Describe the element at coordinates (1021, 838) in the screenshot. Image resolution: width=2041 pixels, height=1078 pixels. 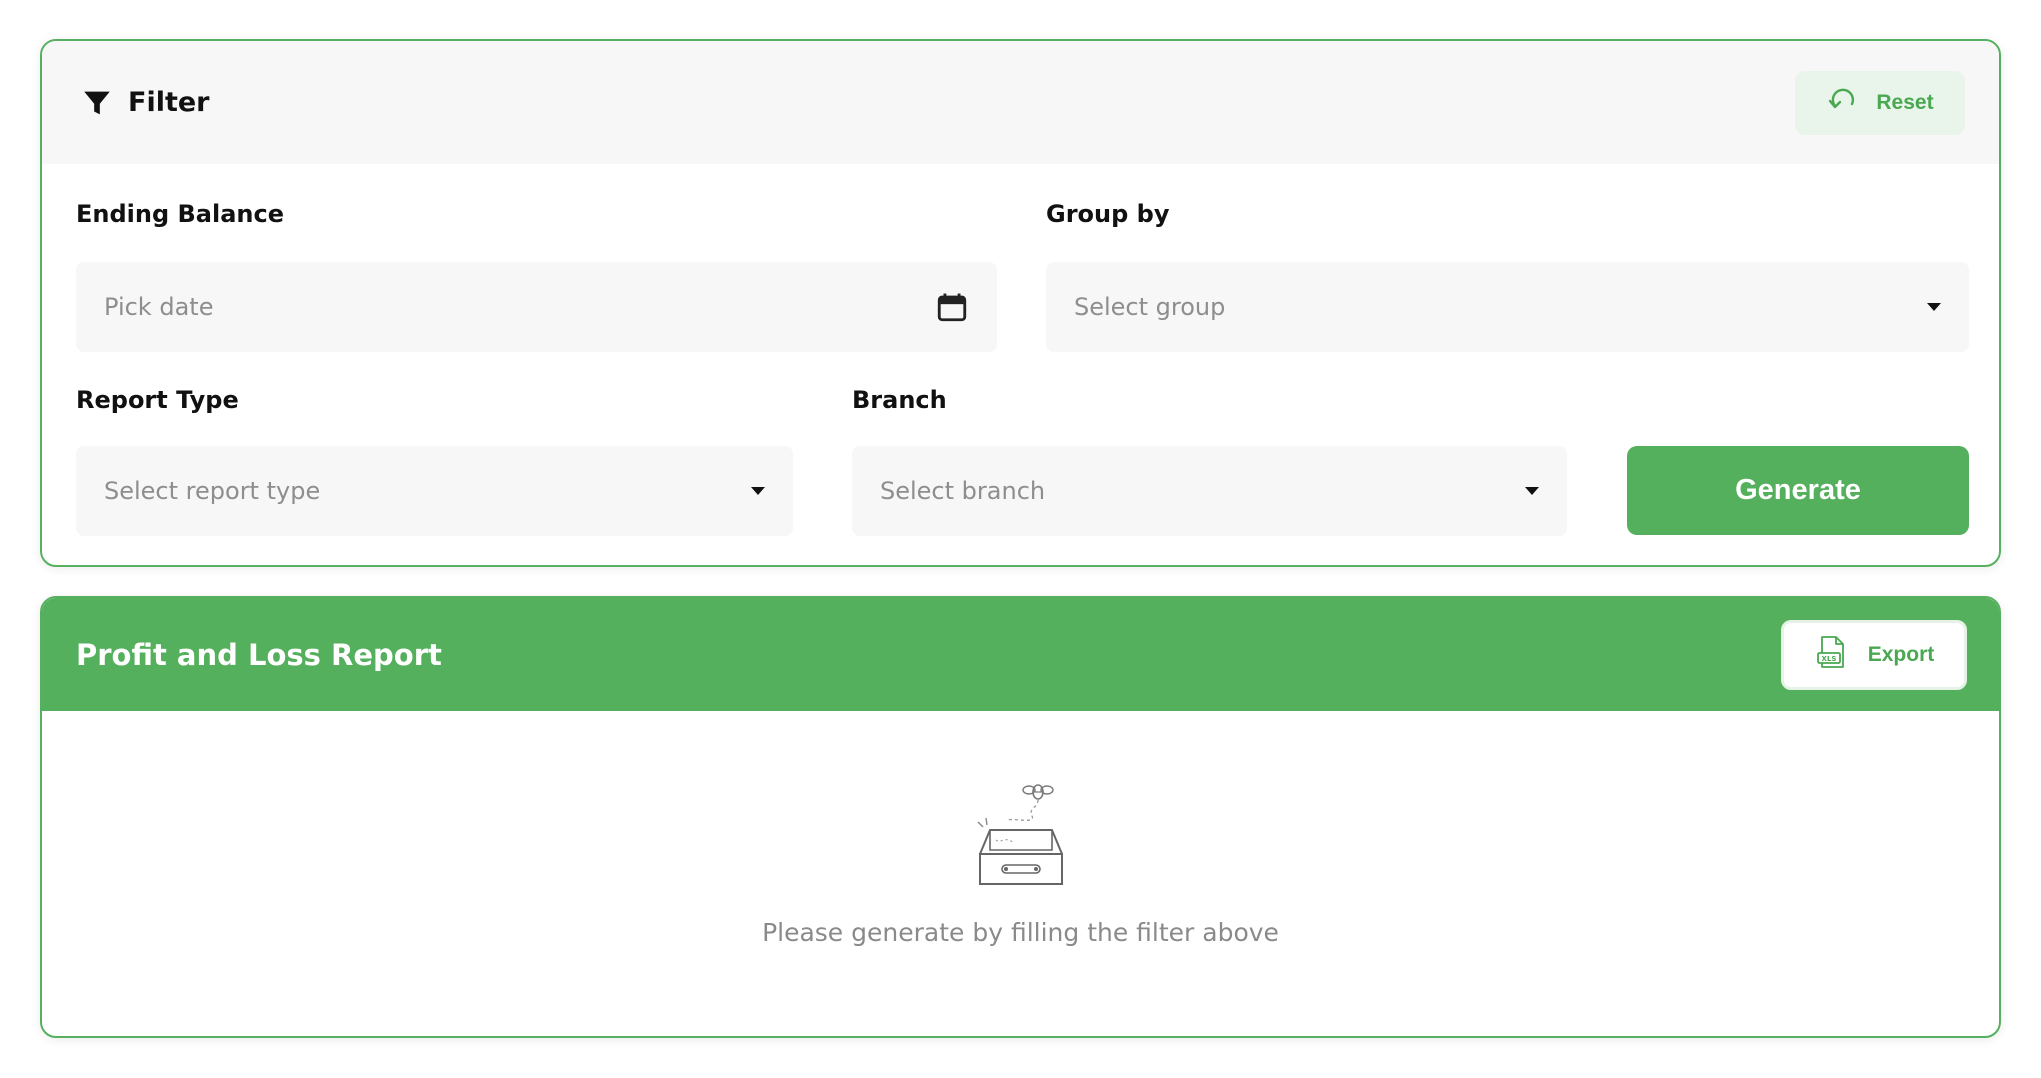
I see `empty-box-bee-icon` at that location.